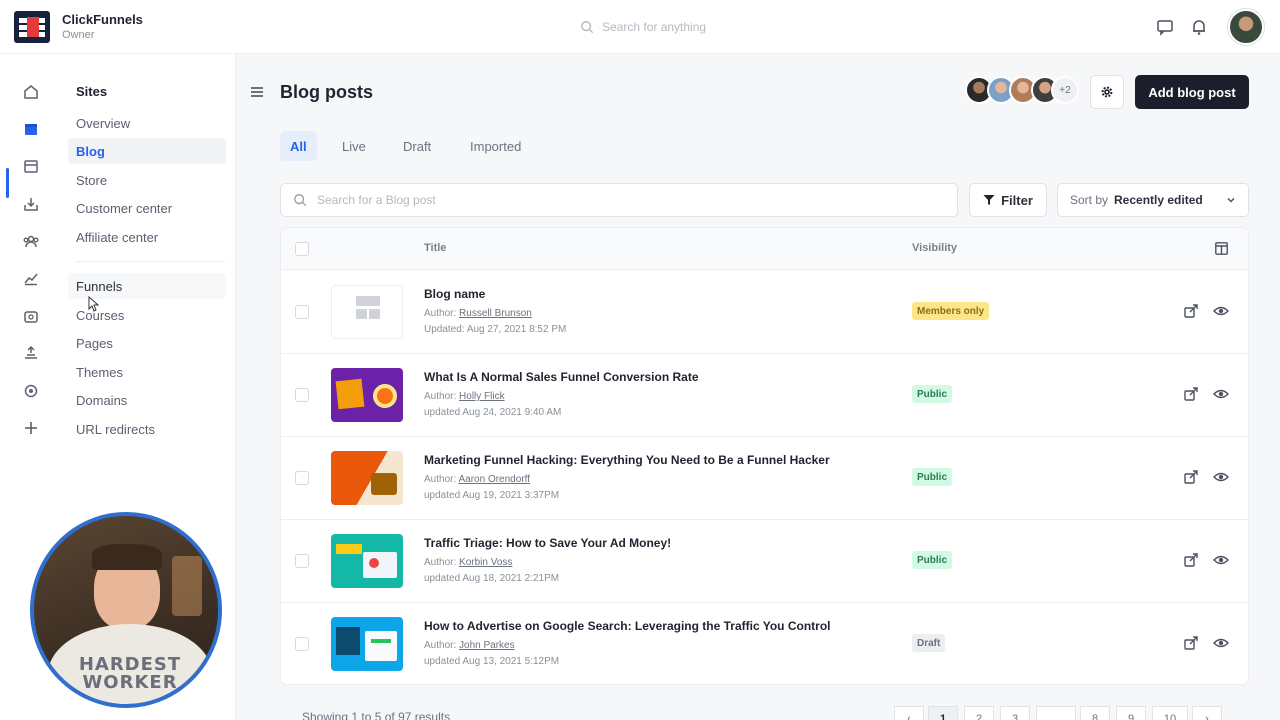  I want to click on sort-dropdown: Sort by Recently edited, so click(1153, 200).